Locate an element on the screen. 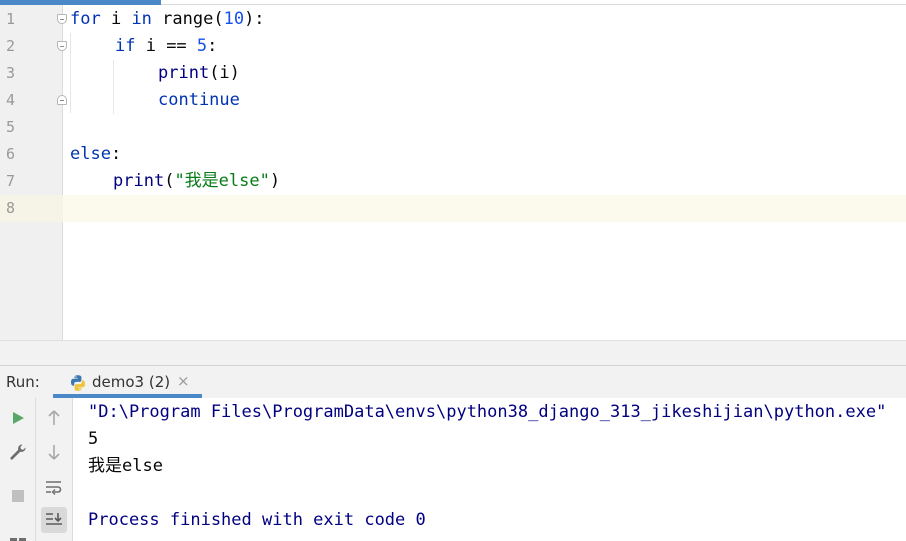 Image resolution: width=906 pixels, height=541 pixels. line-number: 2 is located at coordinates (11, 46).